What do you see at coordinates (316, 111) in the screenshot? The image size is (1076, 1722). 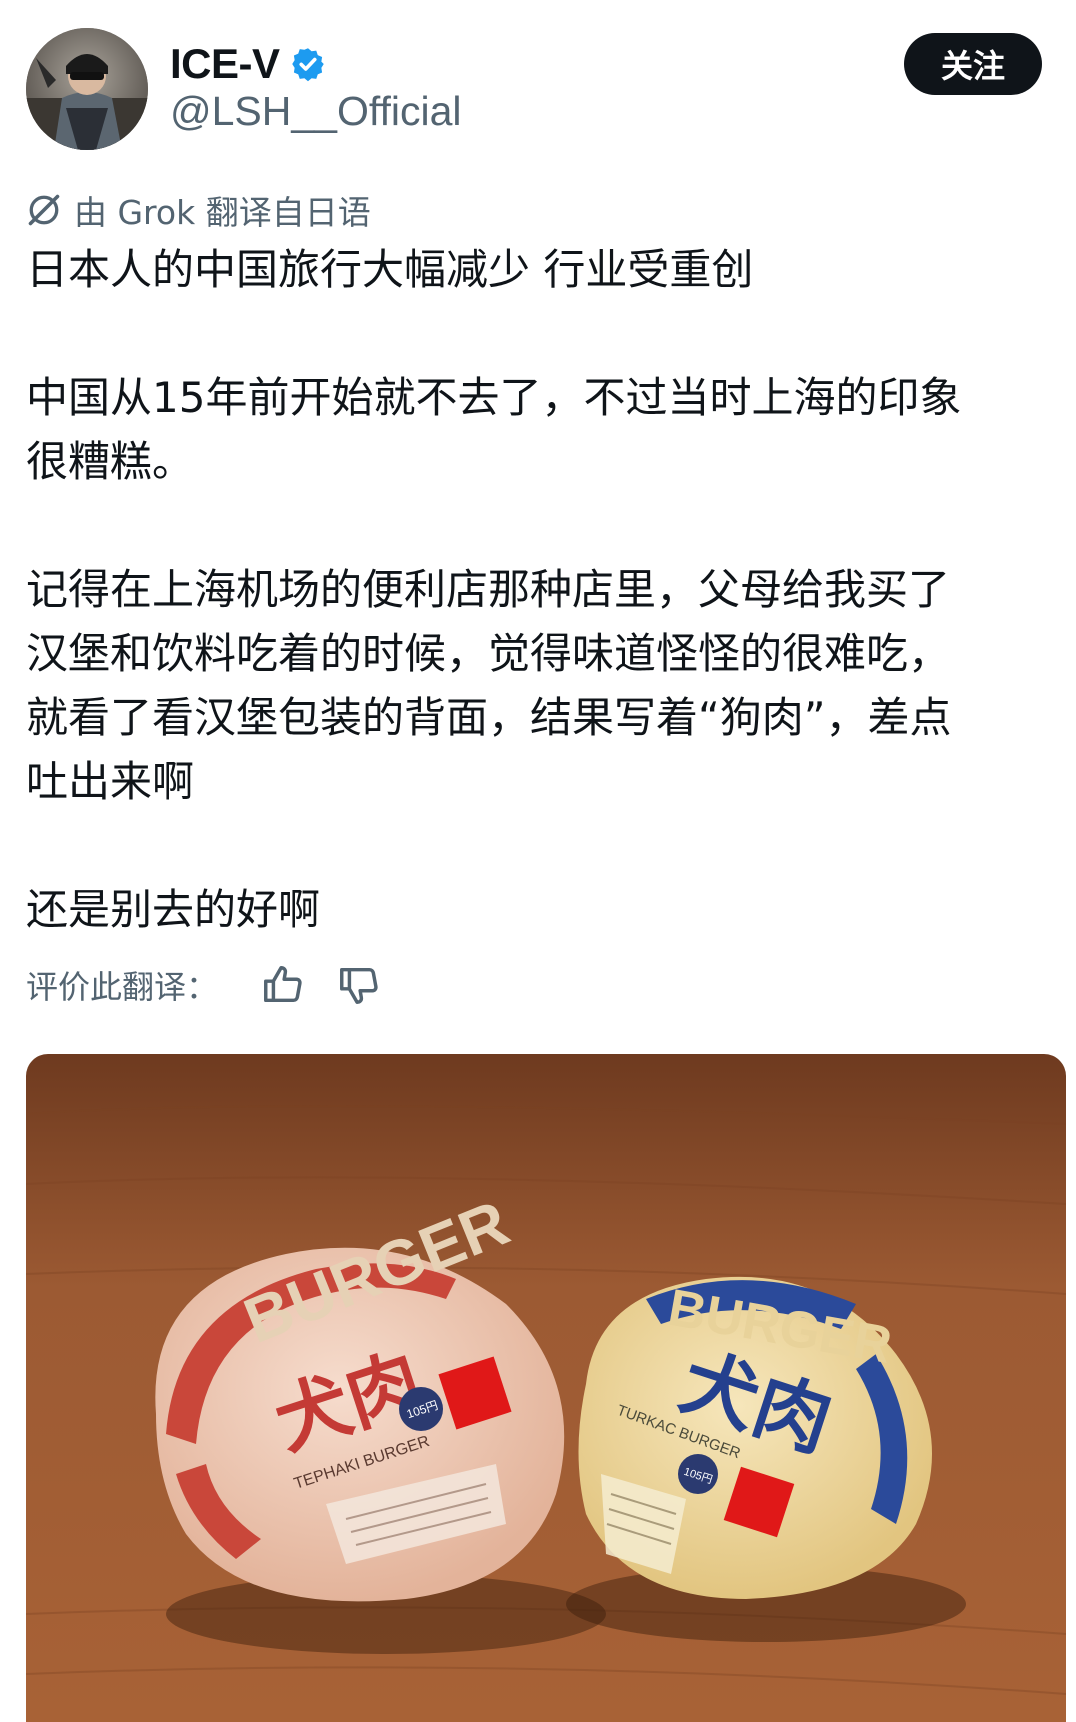 I see `author-handle: @LSH__Official` at bounding box center [316, 111].